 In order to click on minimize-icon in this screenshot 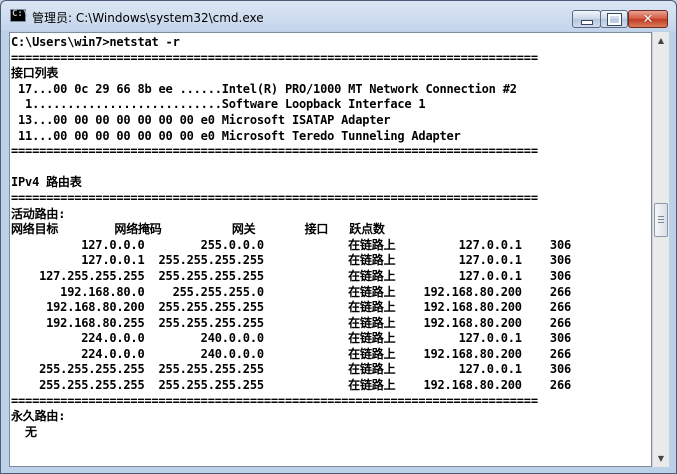, I will do `click(586, 22)`.